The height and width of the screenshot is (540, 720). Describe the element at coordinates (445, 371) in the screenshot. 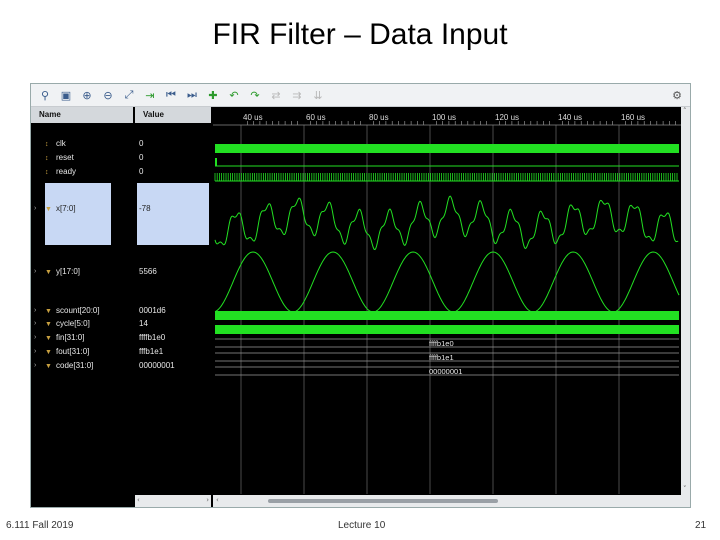

I see `code-bus-value: 00000001` at that location.